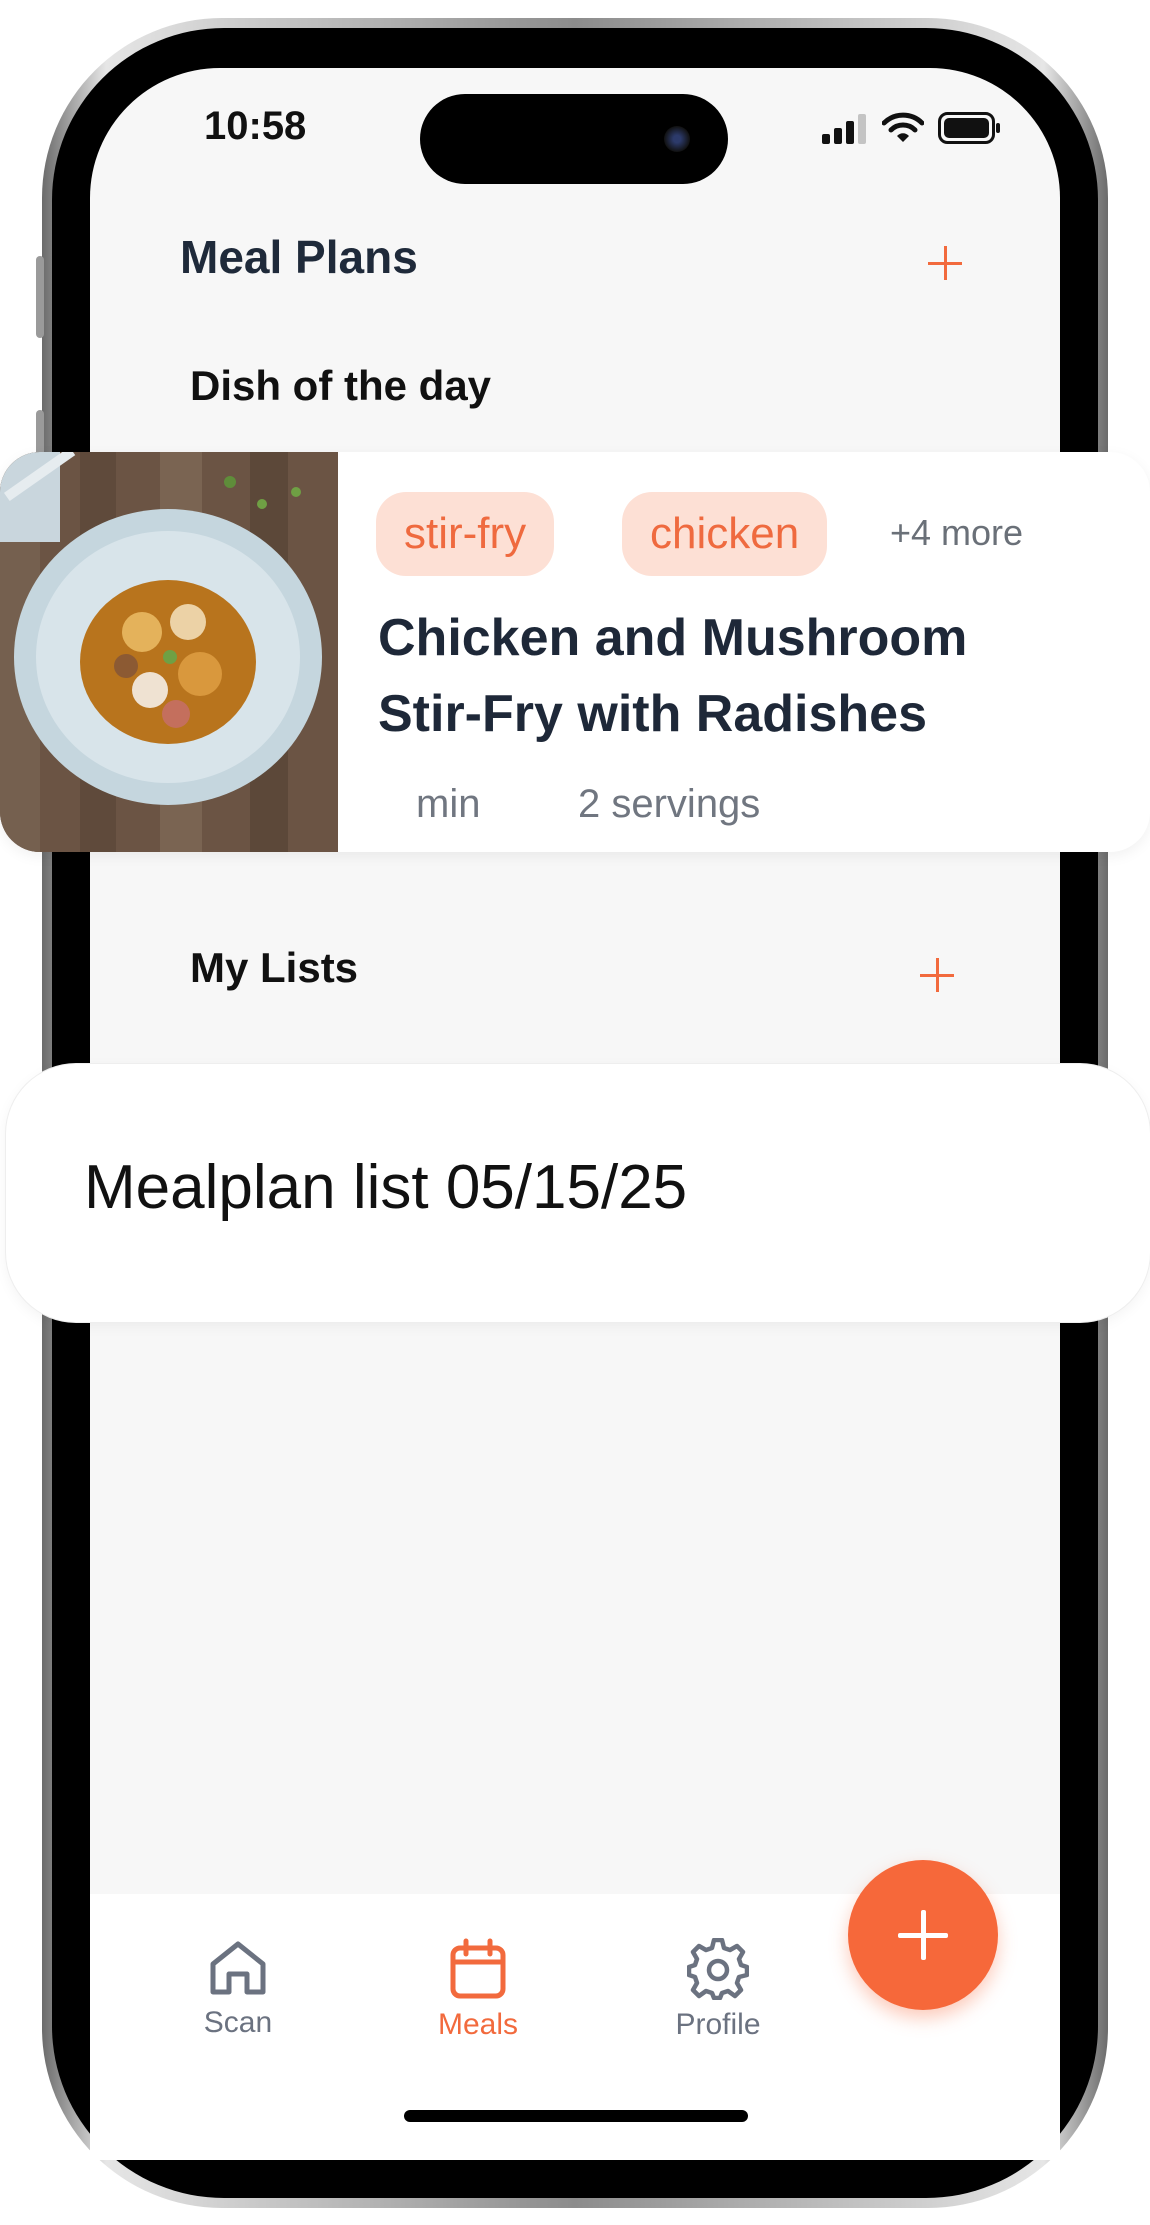 The width and height of the screenshot is (1150, 2225). What do you see at coordinates (725, 534) in the screenshot?
I see `tag-chicken: chicken` at bounding box center [725, 534].